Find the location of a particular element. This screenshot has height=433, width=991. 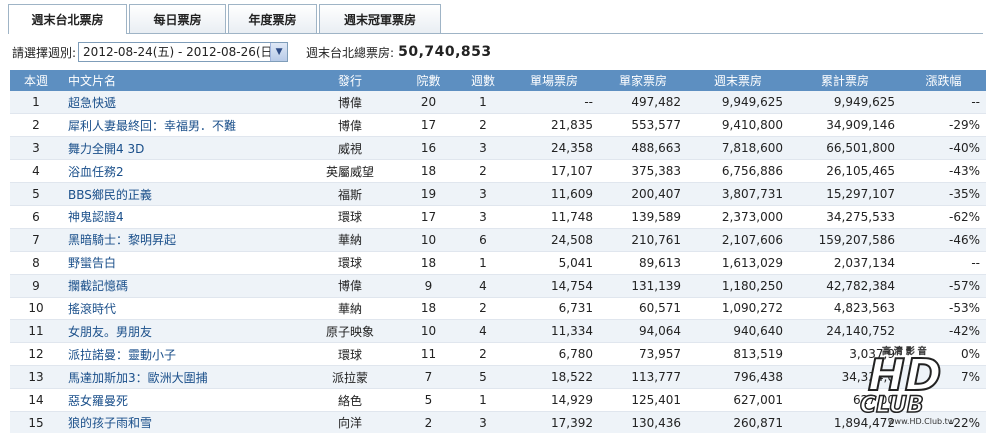

movie-title-link: 馬達加斯加3：歐洲大圍捕 is located at coordinates (138, 378).